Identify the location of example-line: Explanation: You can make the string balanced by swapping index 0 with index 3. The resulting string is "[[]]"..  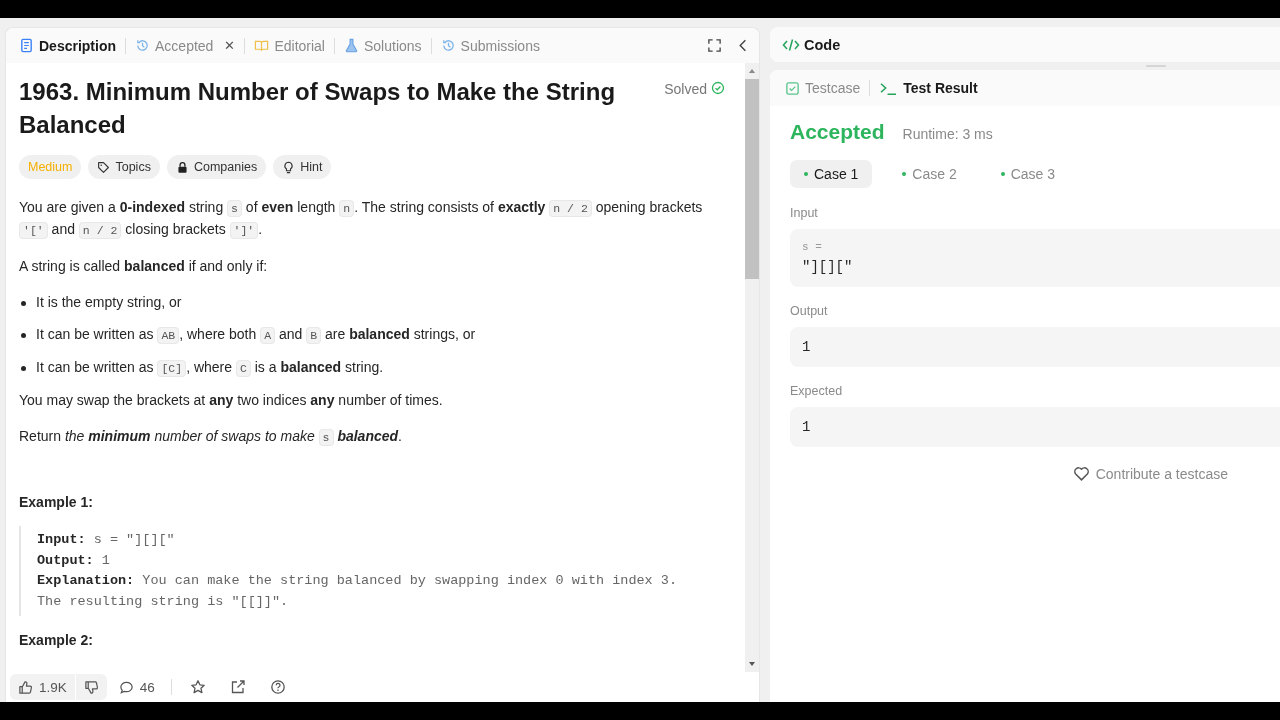
(357, 591).